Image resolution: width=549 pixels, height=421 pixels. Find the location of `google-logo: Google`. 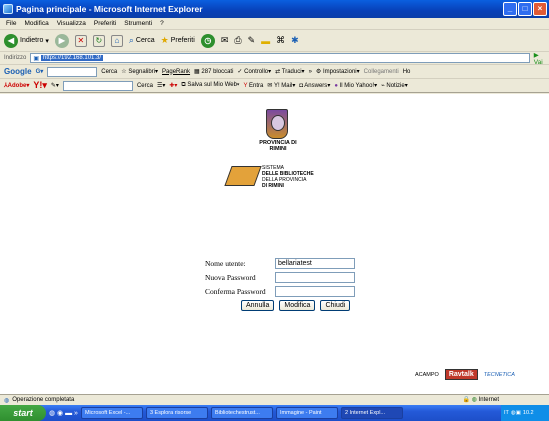

google-logo: Google is located at coordinates (18, 71).